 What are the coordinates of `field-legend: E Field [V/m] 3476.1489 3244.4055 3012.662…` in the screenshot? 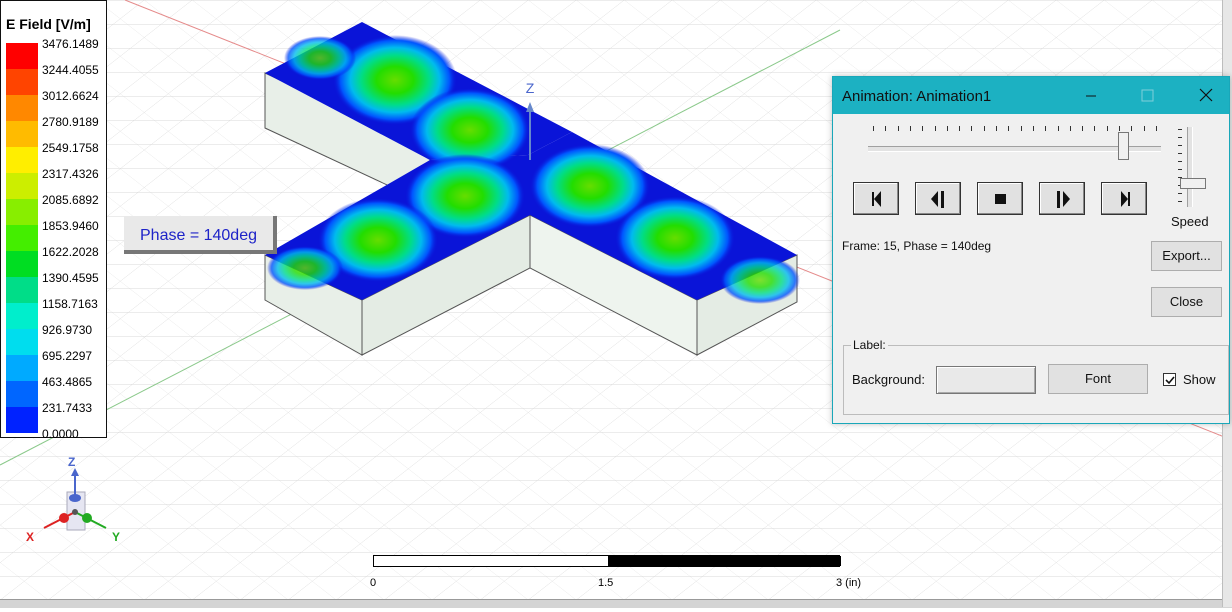 It's located at (53, 220).